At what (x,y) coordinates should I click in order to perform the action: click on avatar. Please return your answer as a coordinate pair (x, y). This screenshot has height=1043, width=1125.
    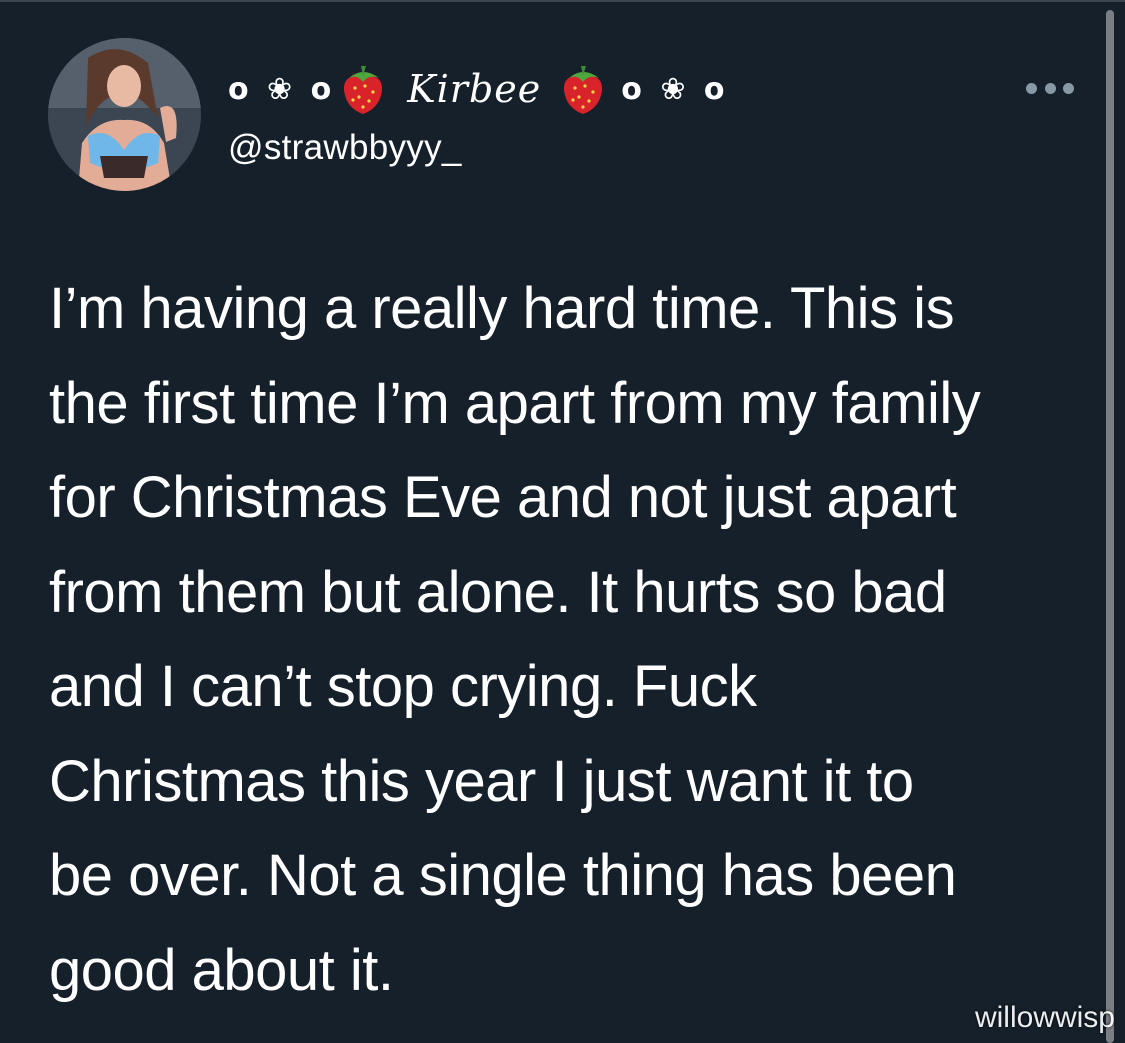
    Looking at the image, I should click on (124, 114).